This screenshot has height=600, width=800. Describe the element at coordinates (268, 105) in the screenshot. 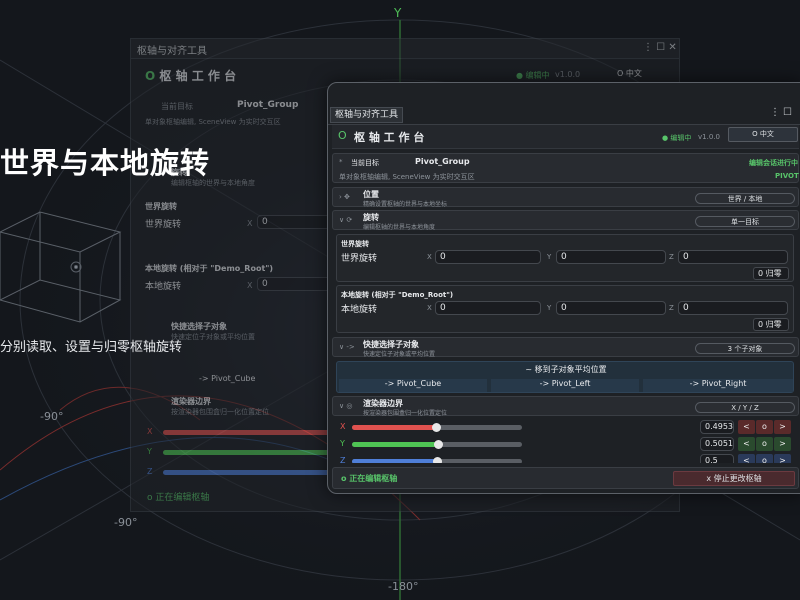

I see `back-target-value: Pivot_Group` at that location.